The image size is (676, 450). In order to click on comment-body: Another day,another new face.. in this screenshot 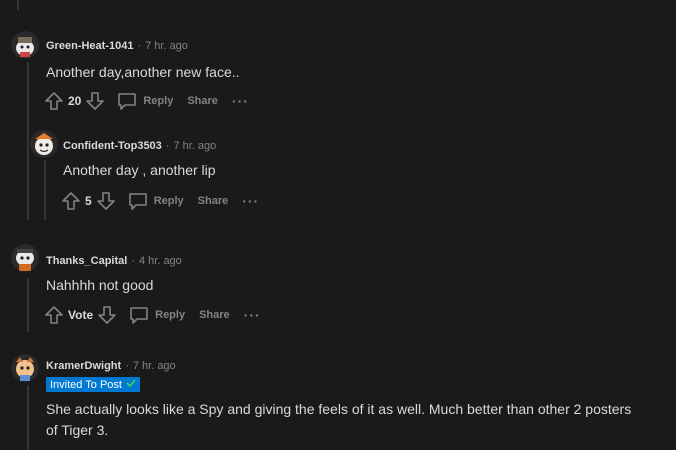, I will do `click(143, 72)`.